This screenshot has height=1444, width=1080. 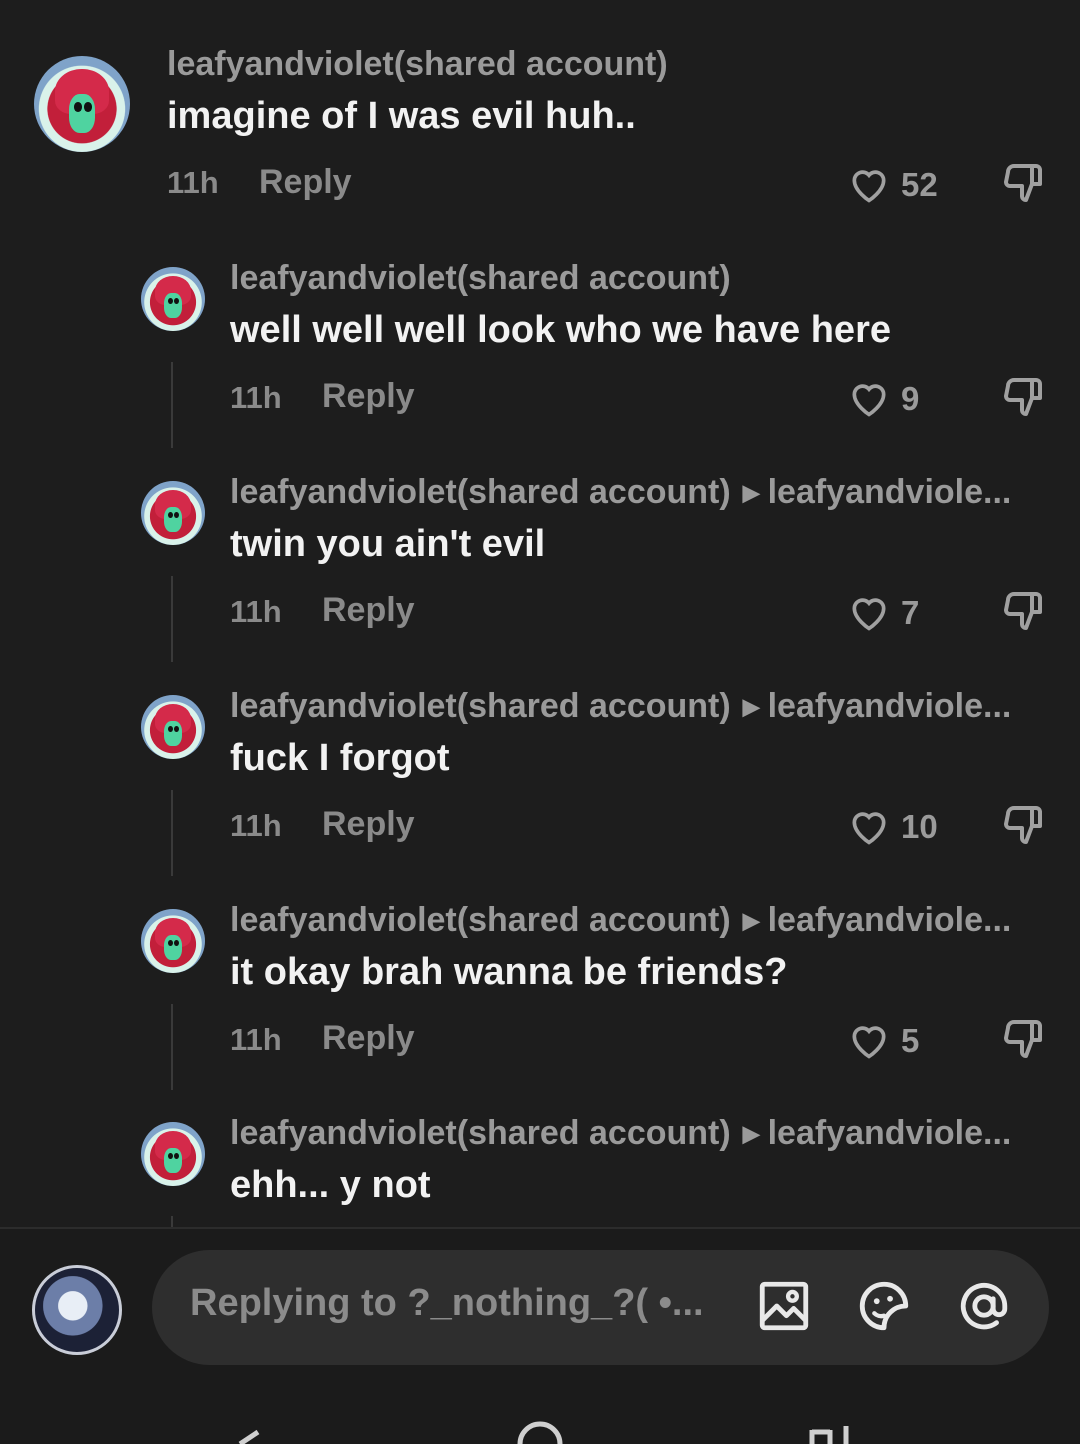 I want to click on recents-icon, so click(x=829, y=1435).